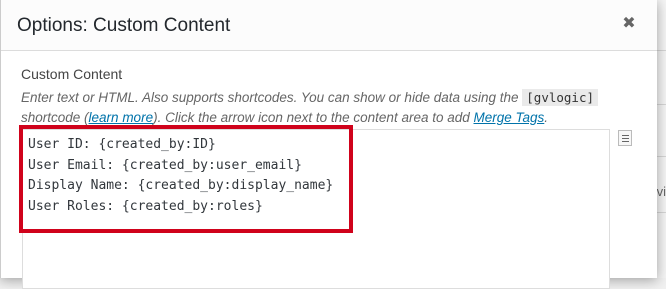 This screenshot has height=289, width=666. What do you see at coordinates (661, 191) in the screenshot?
I see `background-partial-text: vi` at bounding box center [661, 191].